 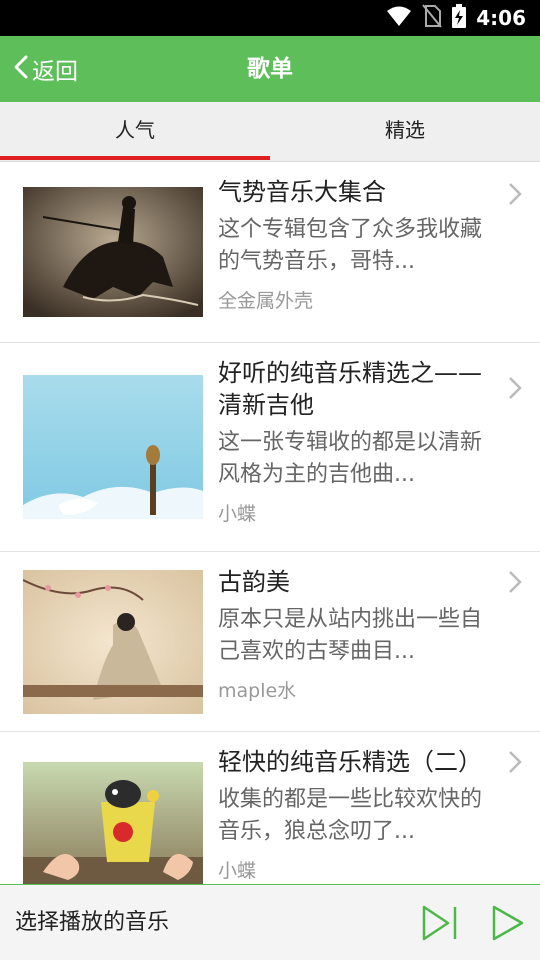 What do you see at coordinates (92, 922) in the screenshot?
I see `player-label: 选择播放的音乐` at bounding box center [92, 922].